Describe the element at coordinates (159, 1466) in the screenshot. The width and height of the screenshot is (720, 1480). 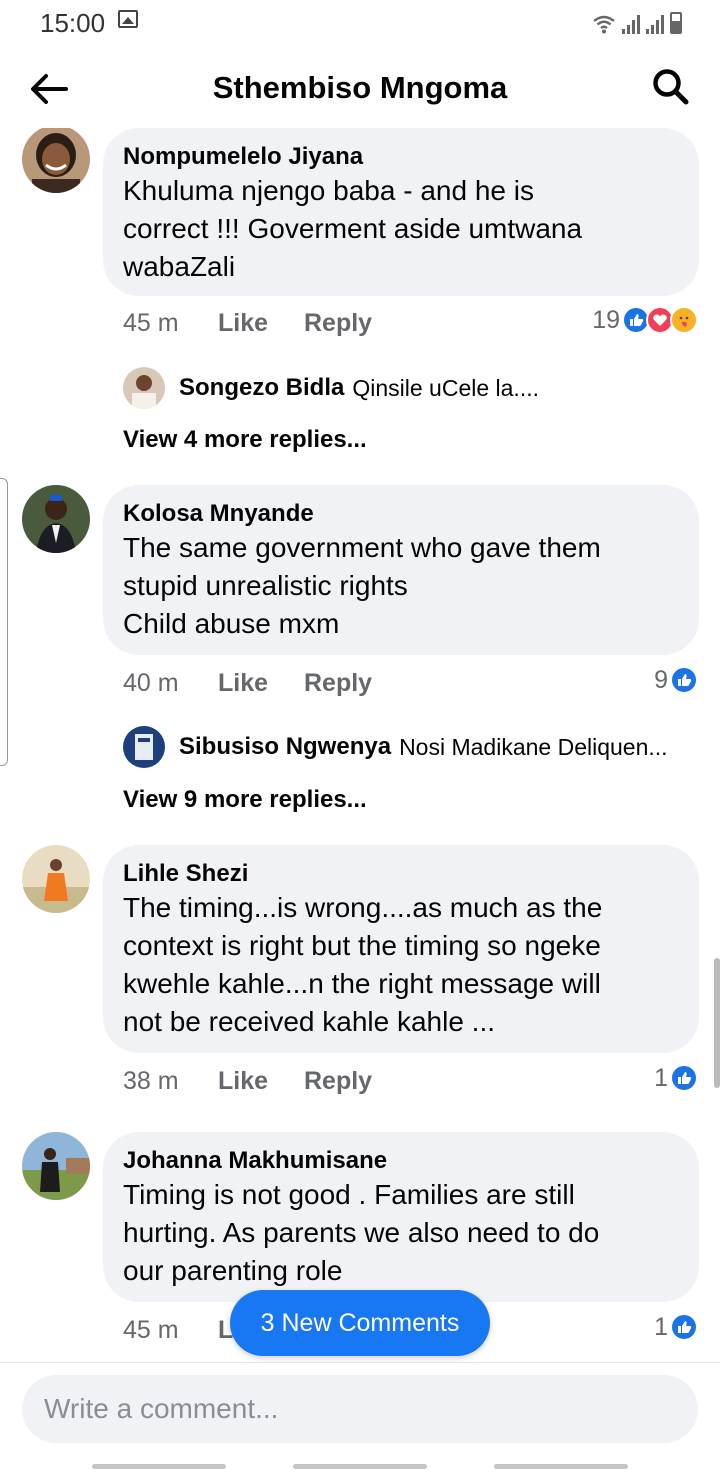
I see `nav-recent-handle` at that location.